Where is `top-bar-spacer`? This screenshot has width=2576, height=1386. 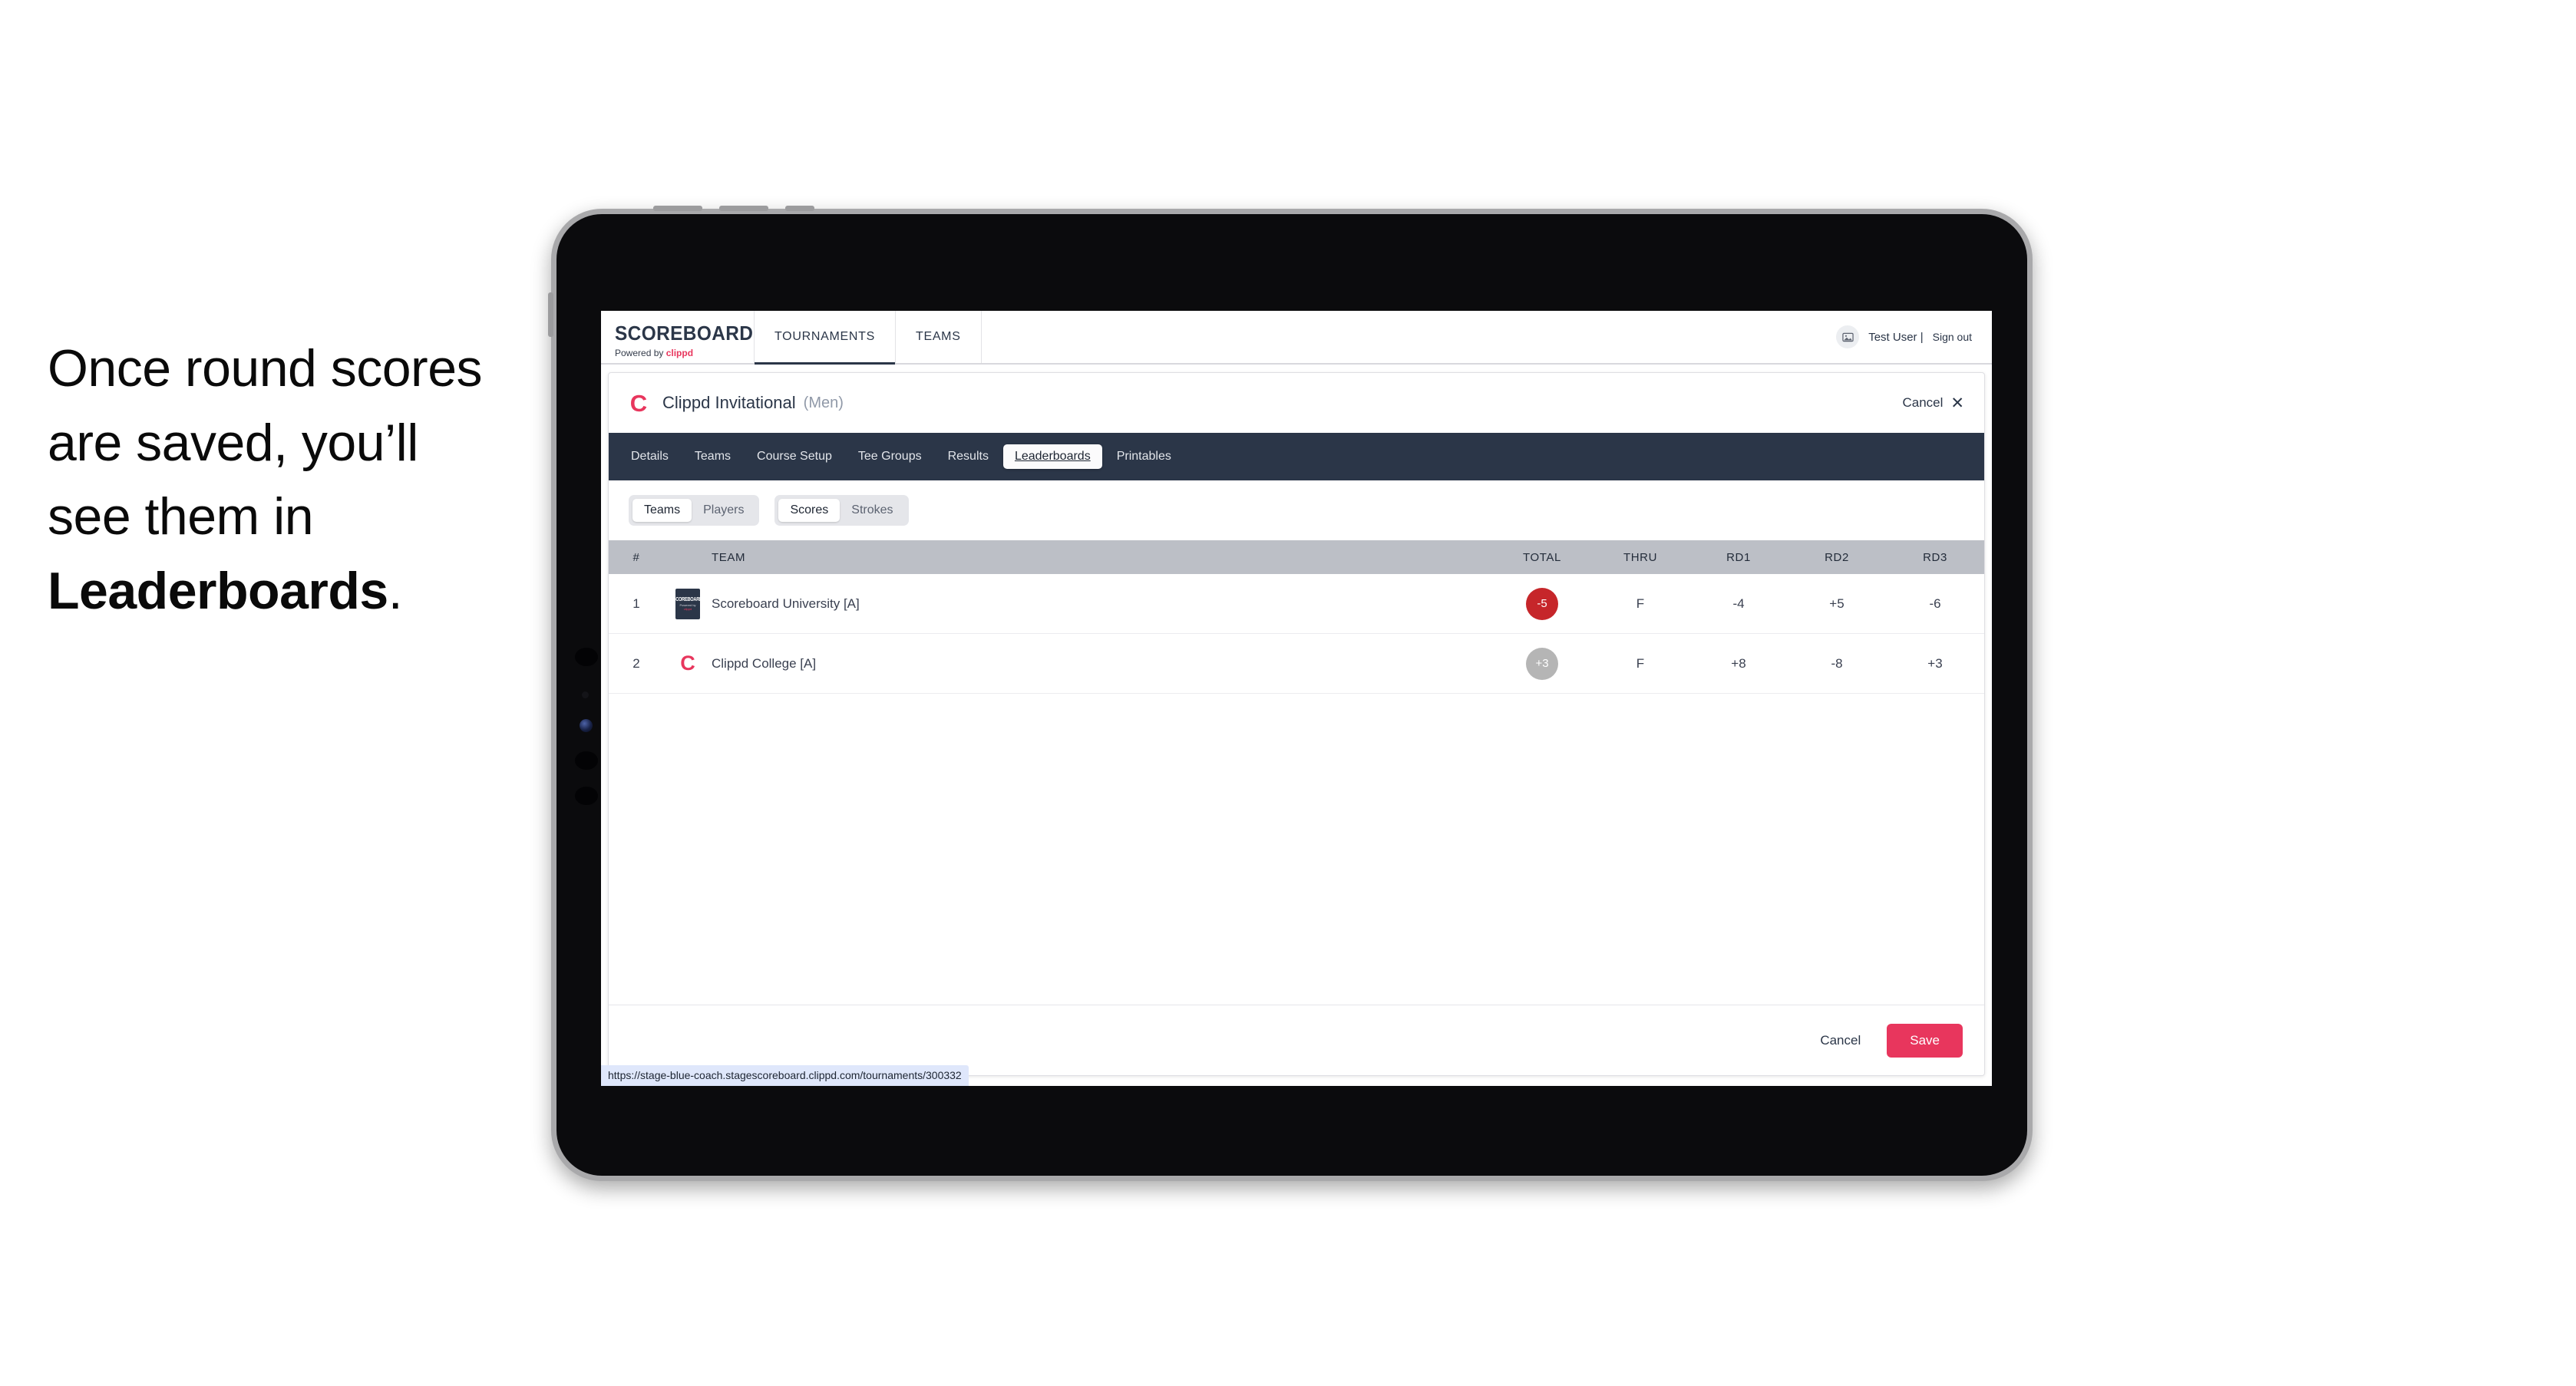
top-bar-spacer is located at coordinates (1409, 337).